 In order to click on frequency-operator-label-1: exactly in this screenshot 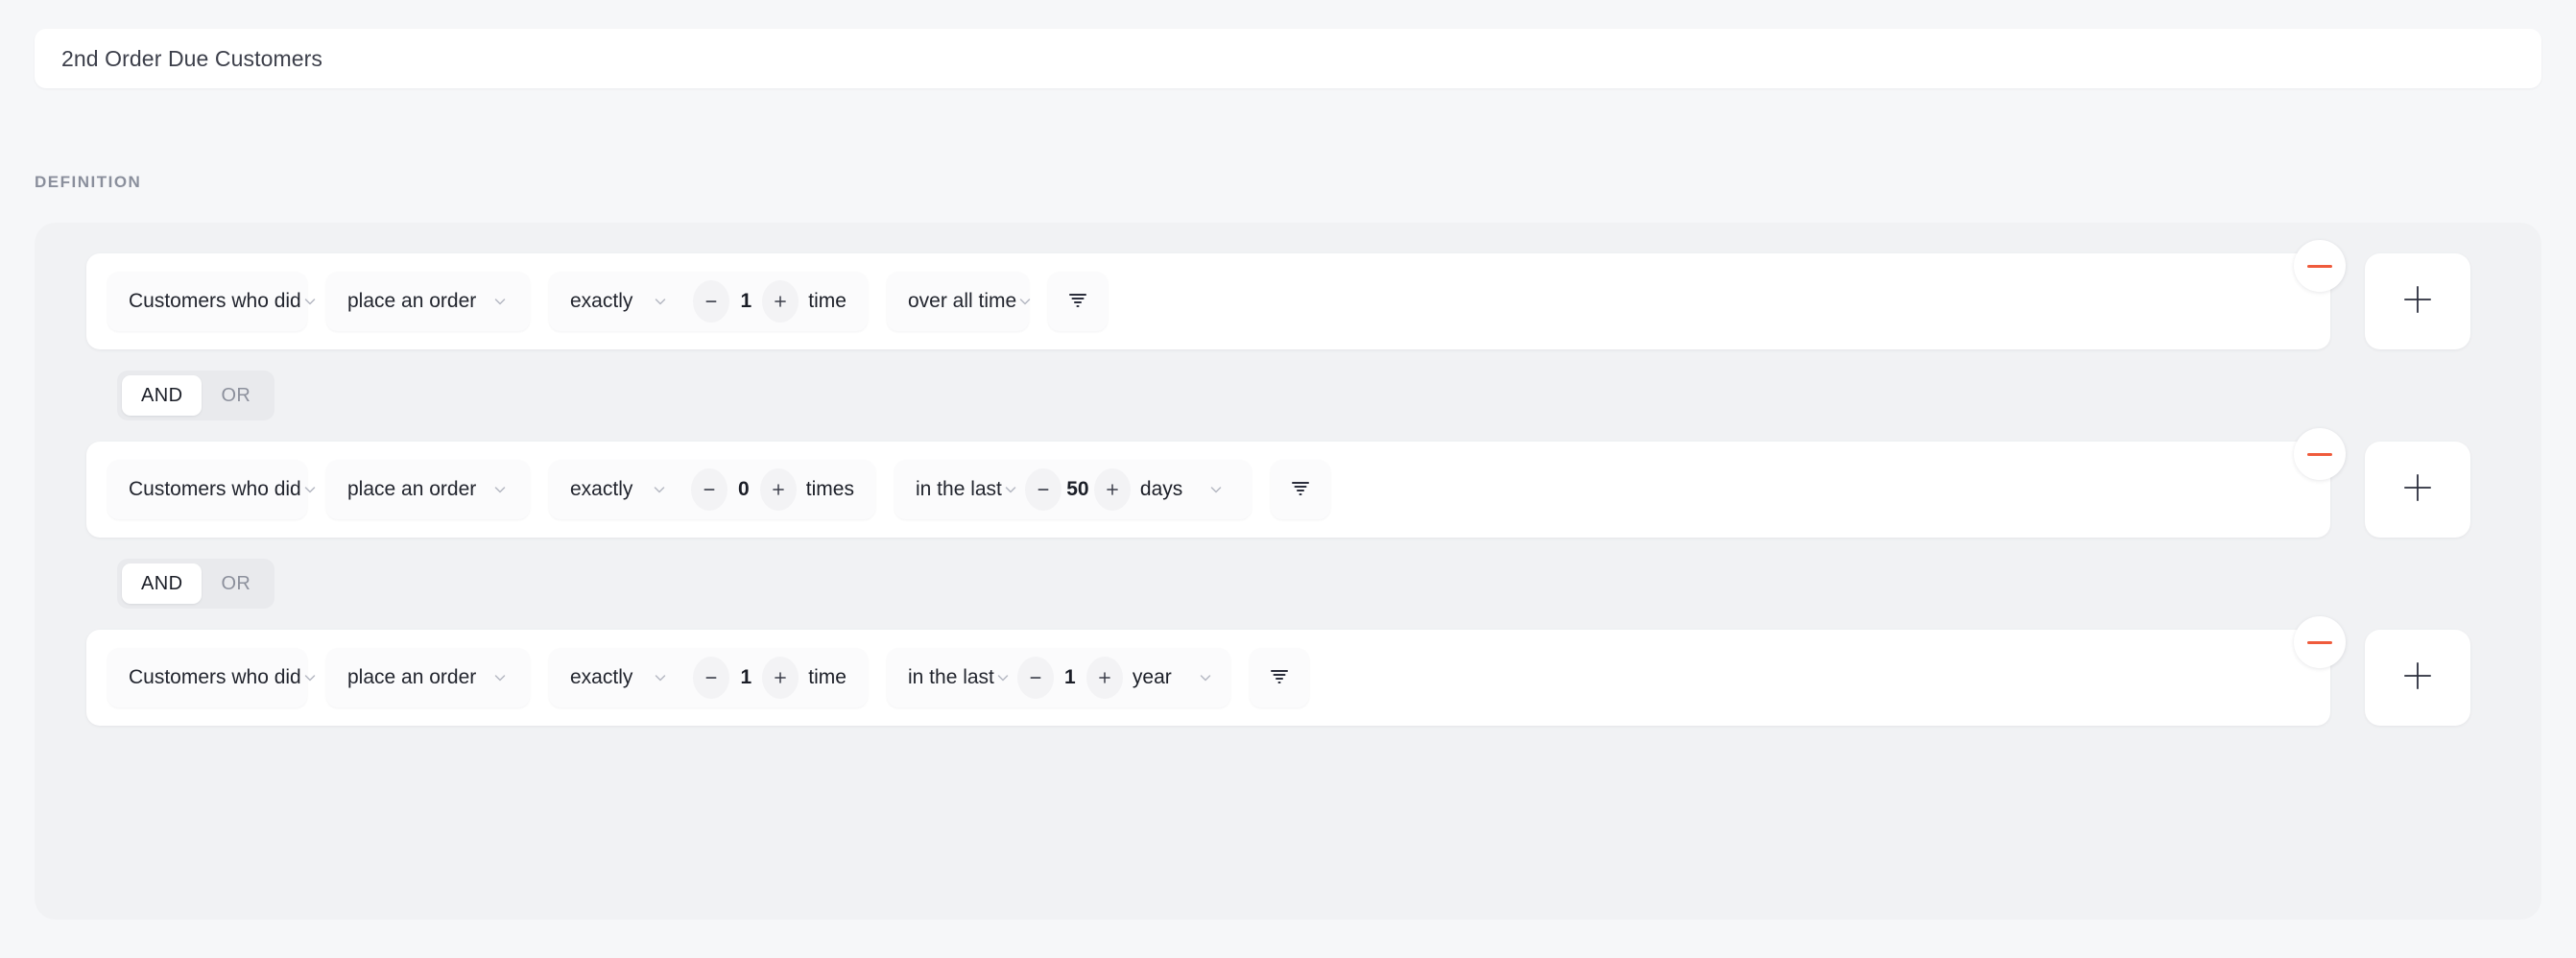, I will do `click(601, 301)`.